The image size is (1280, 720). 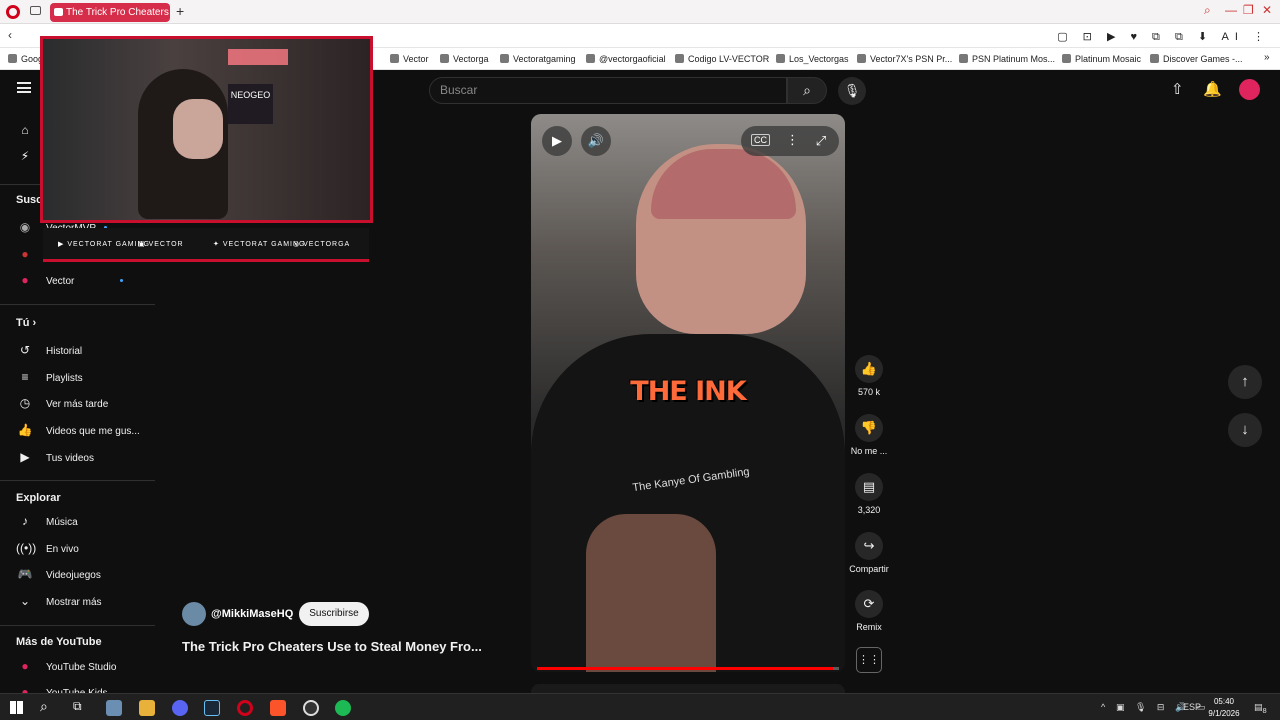 What do you see at coordinates (1245, 430) in the screenshot?
I see `next-short-button: ↓` at bounding box center [1245, 430].